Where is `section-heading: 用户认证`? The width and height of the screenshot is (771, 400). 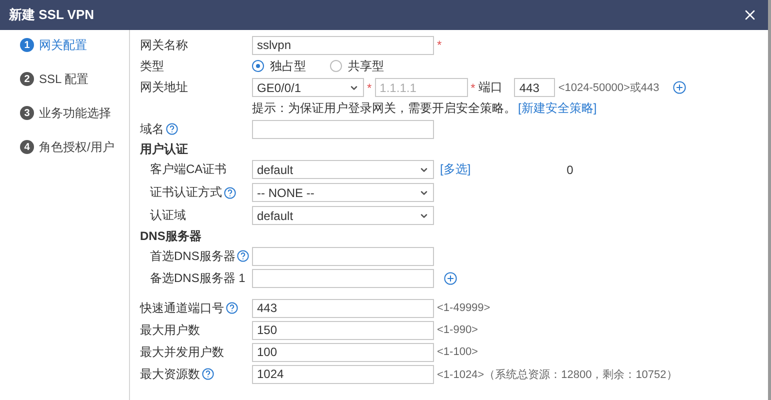 section-heading: 用户认证 is located at coordinates (164, 149).